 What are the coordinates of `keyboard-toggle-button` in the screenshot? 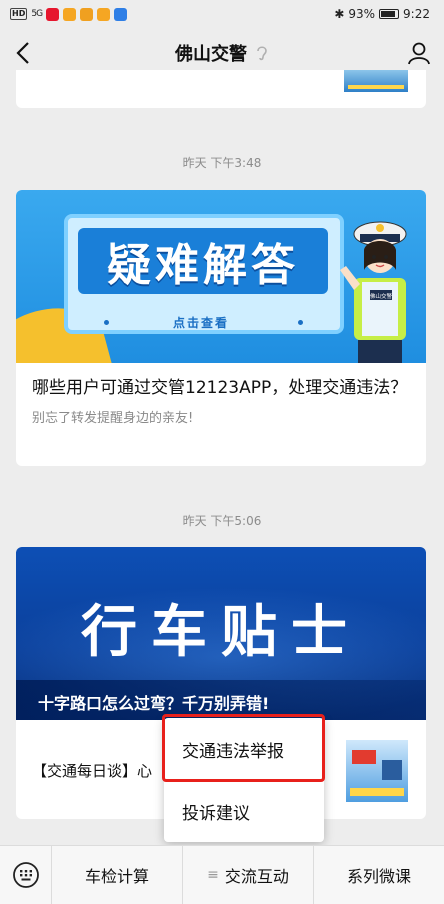 It's located at (26, 874).